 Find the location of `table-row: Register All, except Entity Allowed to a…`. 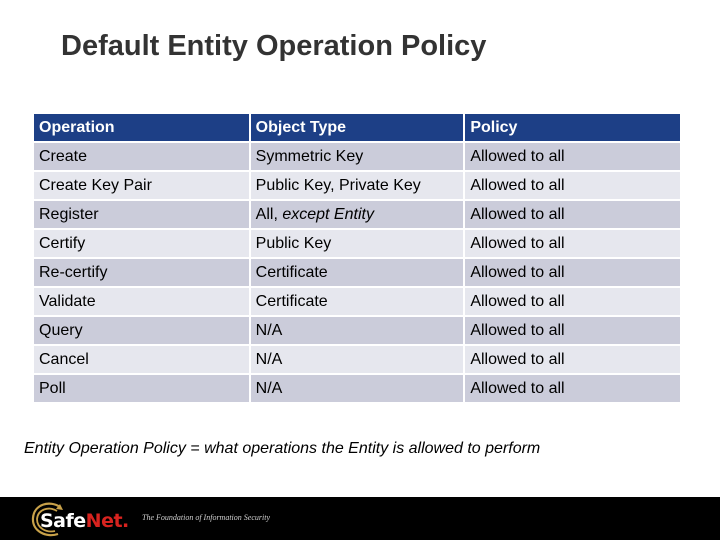

table-row: Register All, except Entity Allowed to a… is located at coordinates (357, 214).